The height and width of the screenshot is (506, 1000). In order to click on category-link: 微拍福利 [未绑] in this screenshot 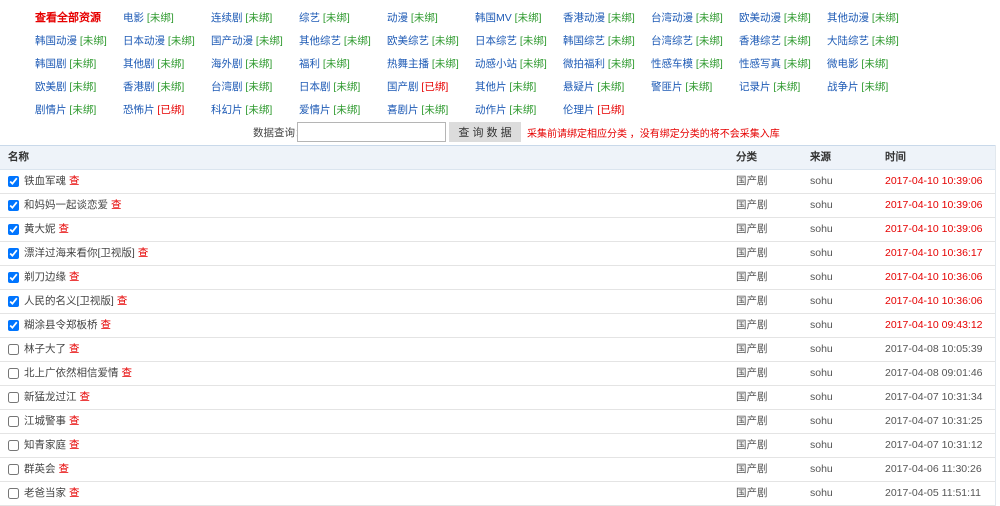, I will do `click(607, 64)`.